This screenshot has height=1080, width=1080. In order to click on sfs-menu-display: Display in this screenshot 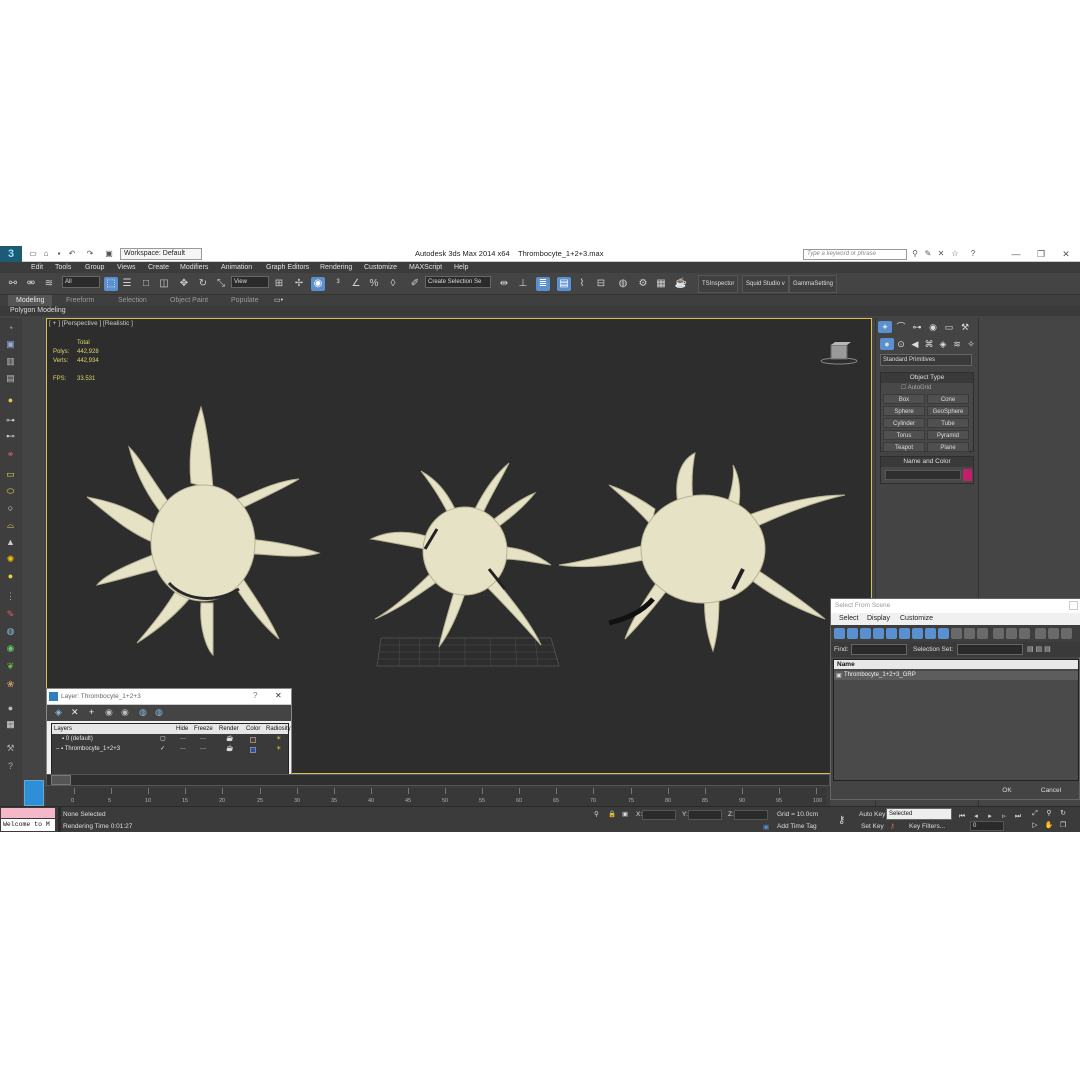, I will do `click(878, 619)`.